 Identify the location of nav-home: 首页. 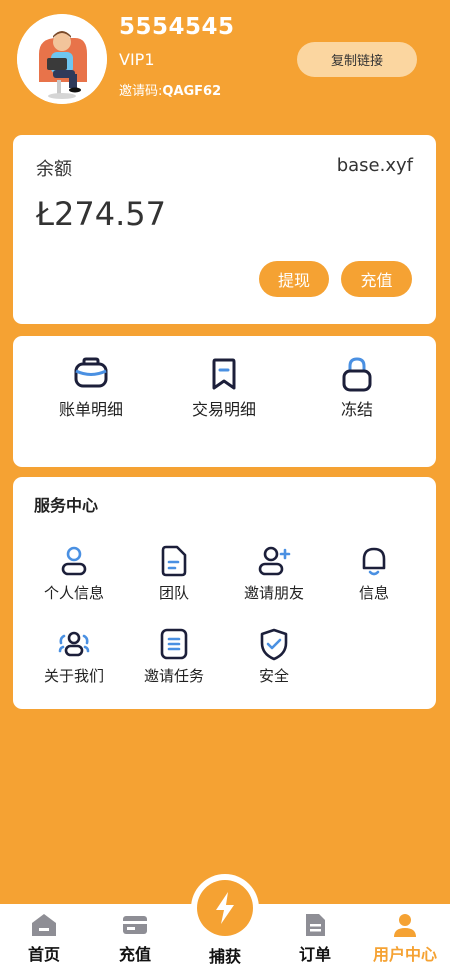
(44, 938).